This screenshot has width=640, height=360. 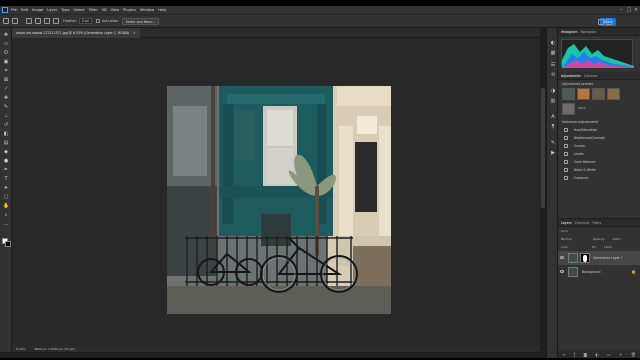 What do you see at coordinates (15, 21) in the screenshot?
I see `lasso-tool-icon` at bounding box center [15, 21].